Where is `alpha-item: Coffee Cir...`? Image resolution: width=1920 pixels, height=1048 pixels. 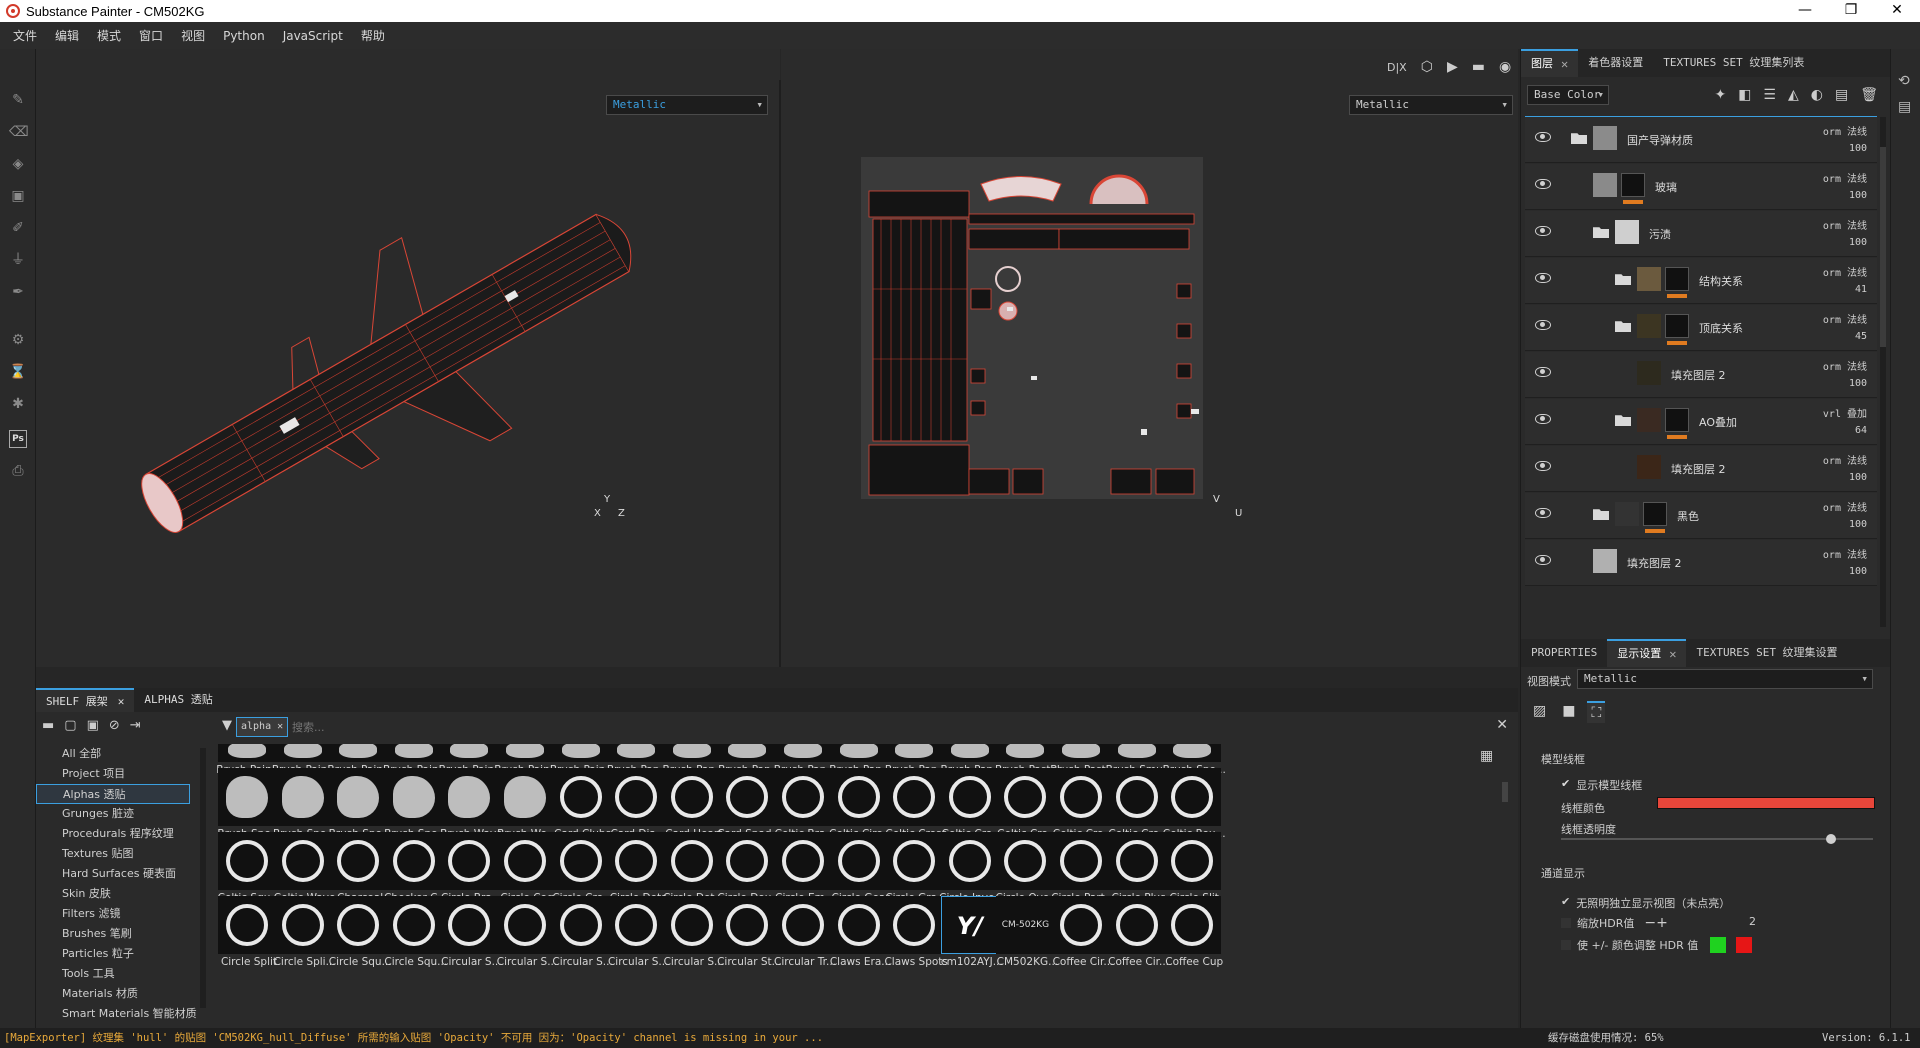 alpha-item: Coffee Cir... is located at coordinates (1081, 934).